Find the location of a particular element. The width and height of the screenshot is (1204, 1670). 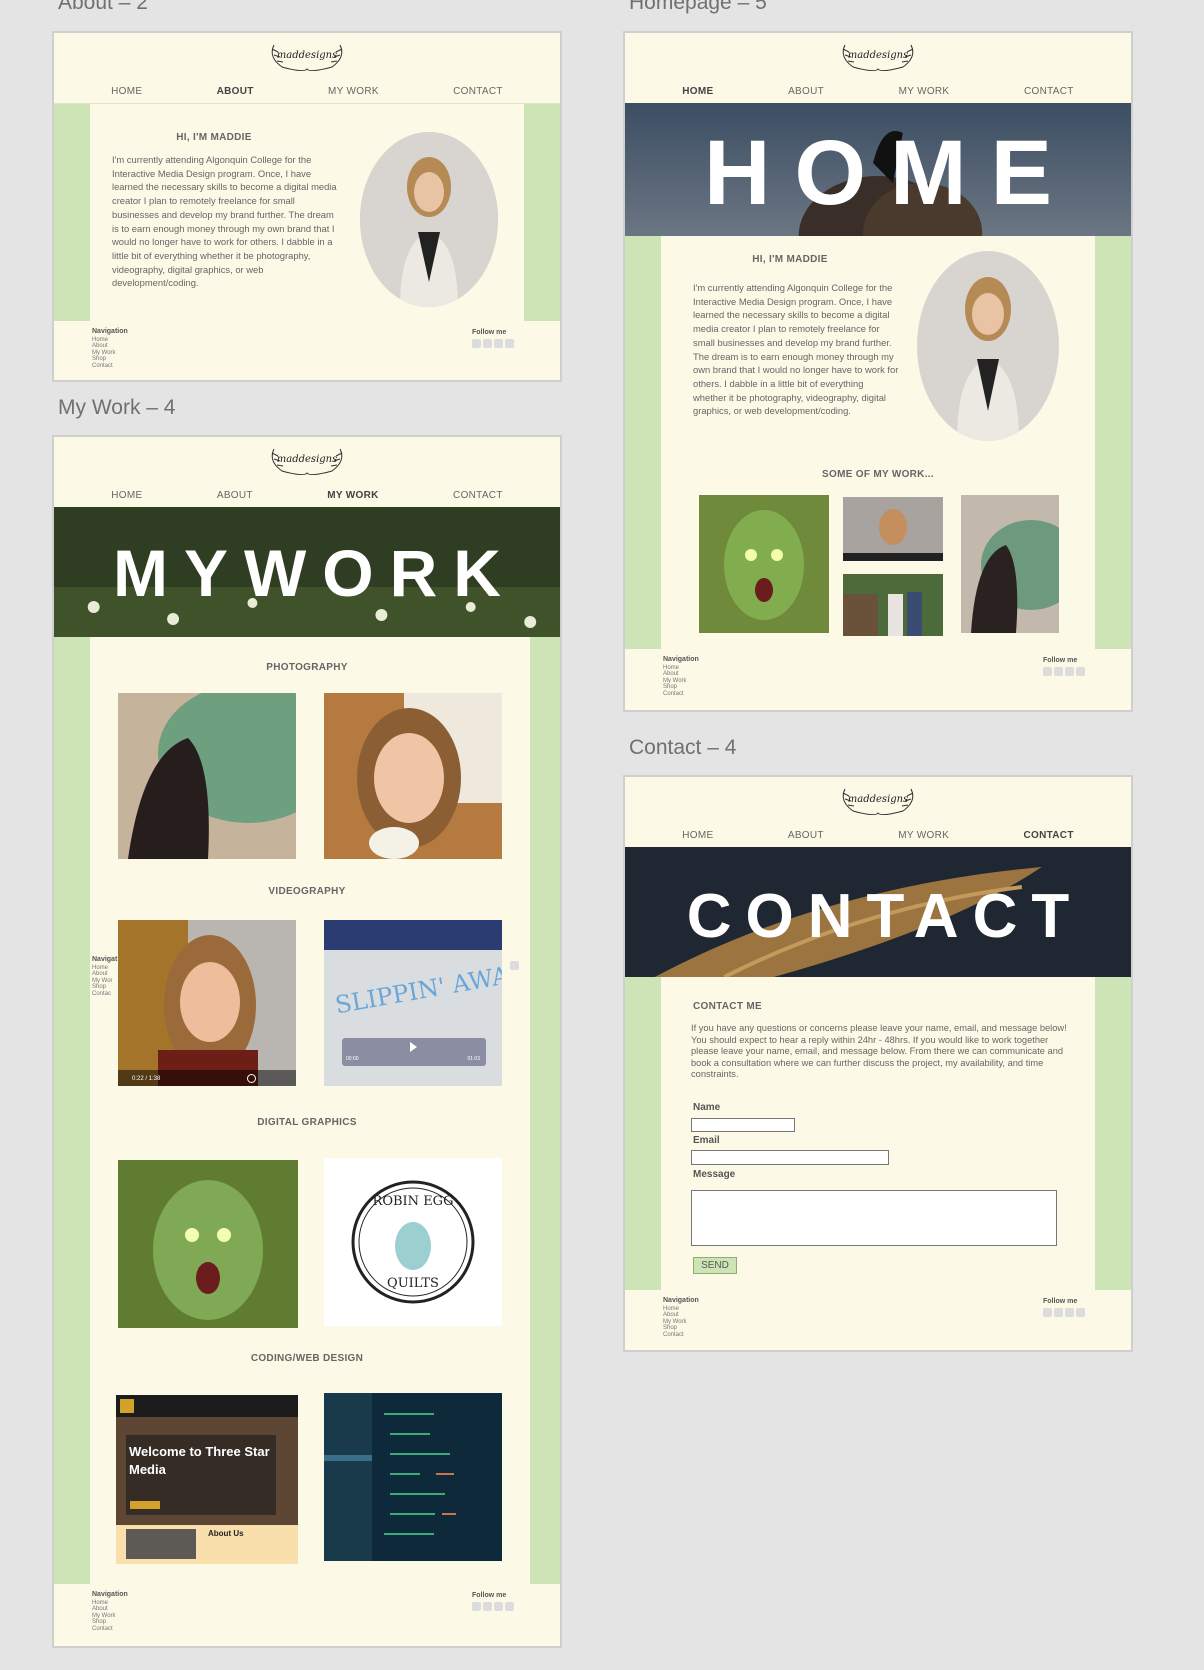

name-input is located at coordinates (743, 1125).